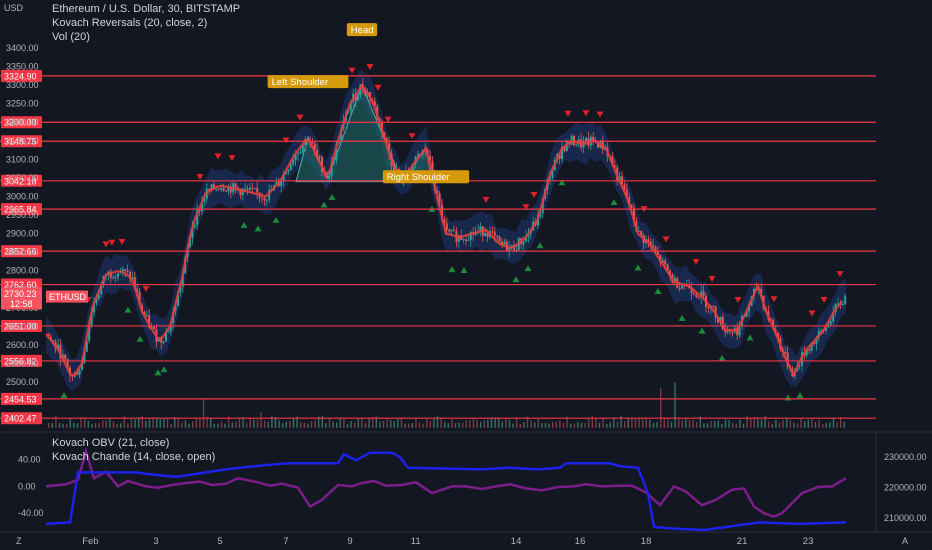 This screenshot has height=550, width=932. What do you see at coordinates (31, 513) in the screenshot?
I see `chande-tick-label: -40.00` at bounding box center [31, 513].